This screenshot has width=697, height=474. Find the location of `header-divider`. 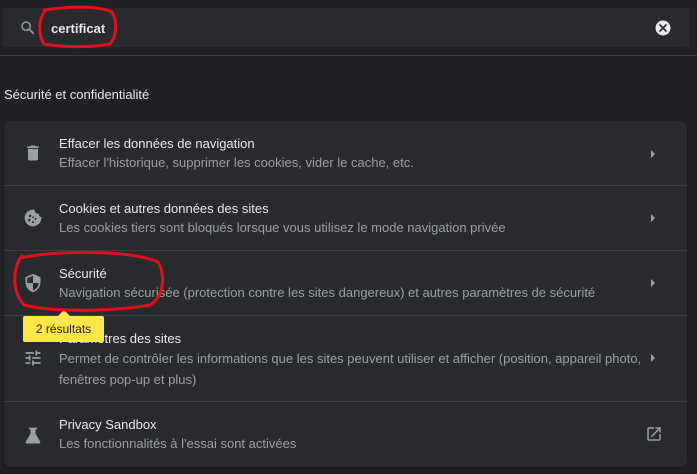

header-divider is located at coordinates (348, 55).